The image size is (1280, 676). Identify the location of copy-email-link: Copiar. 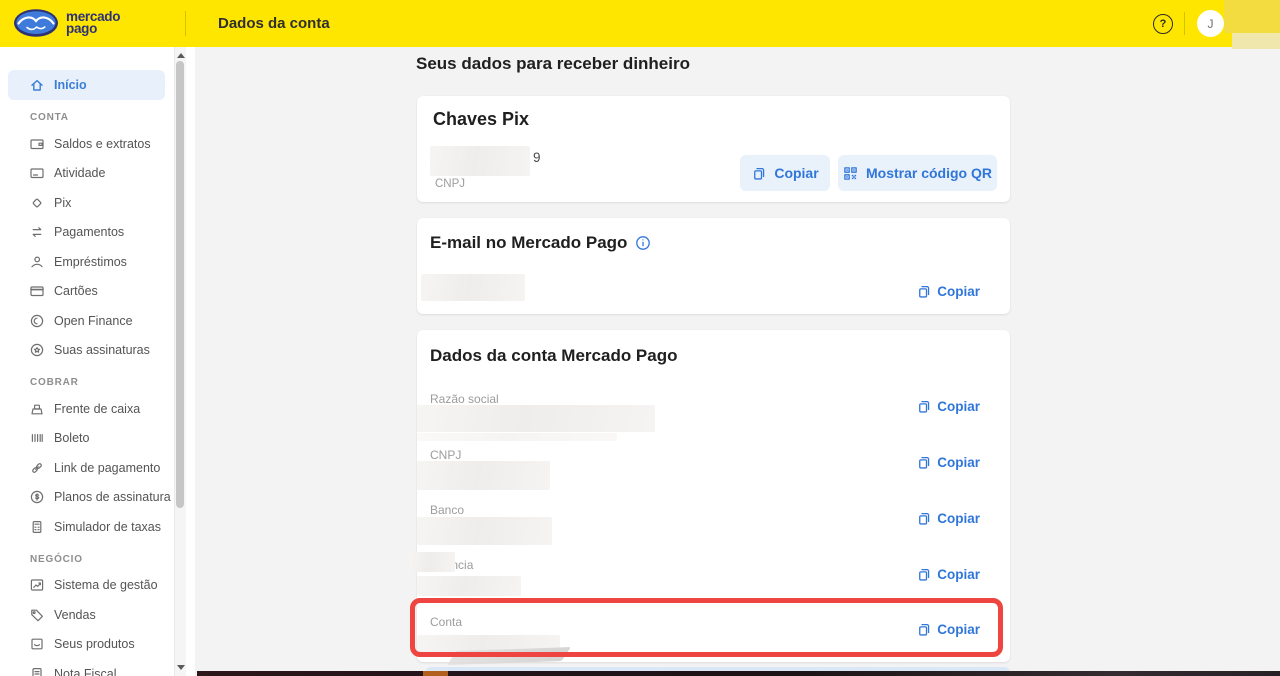
(948, 291).